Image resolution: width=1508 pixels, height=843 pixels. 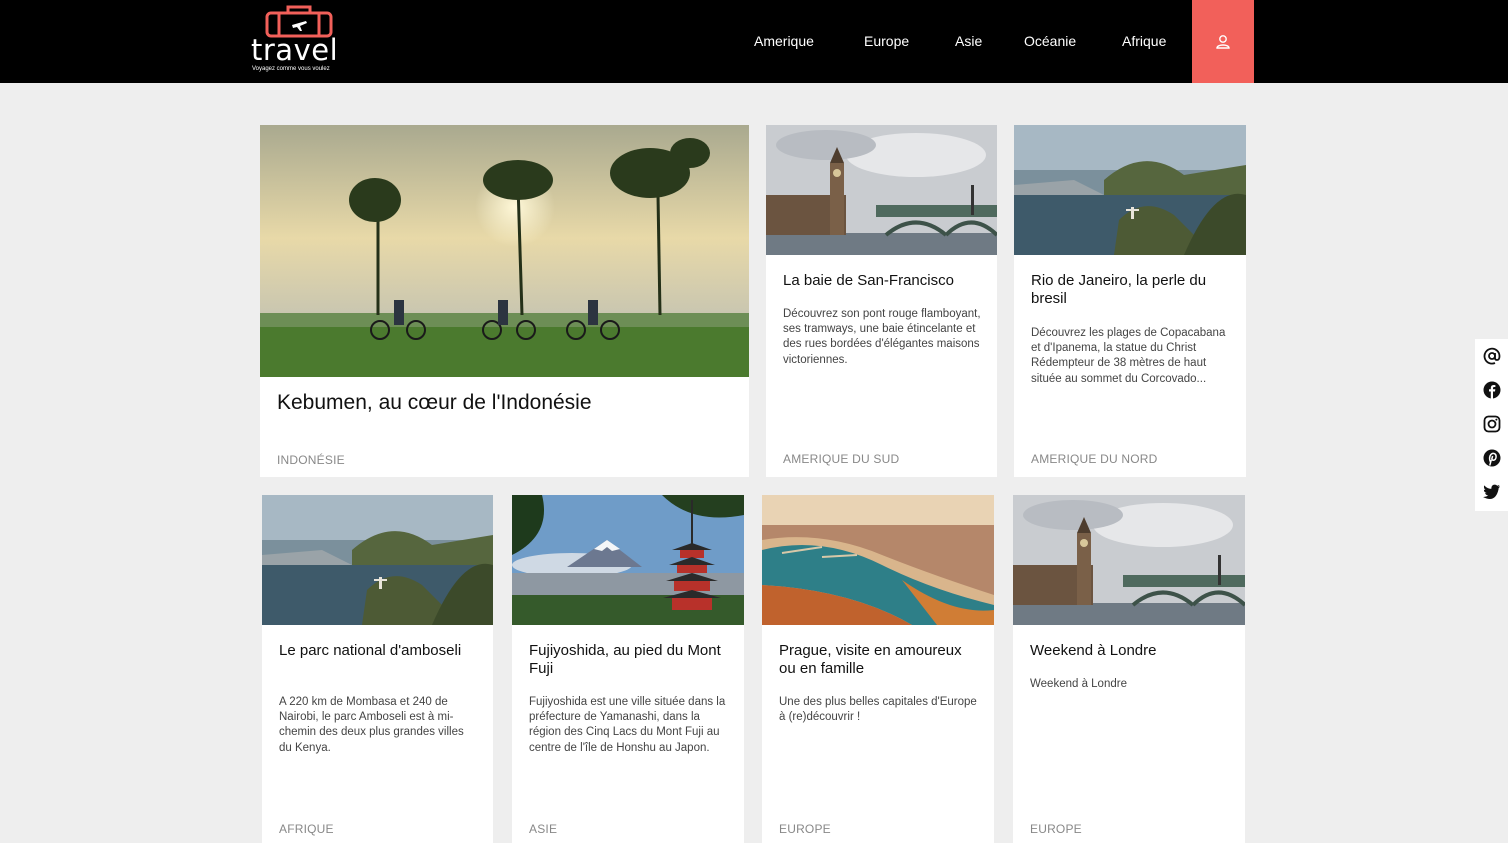 What do you see at coordinates (883, 281) in the screenshot?
I see `article-title: La baie de San-Francisco` at bounding box center [883, 281].